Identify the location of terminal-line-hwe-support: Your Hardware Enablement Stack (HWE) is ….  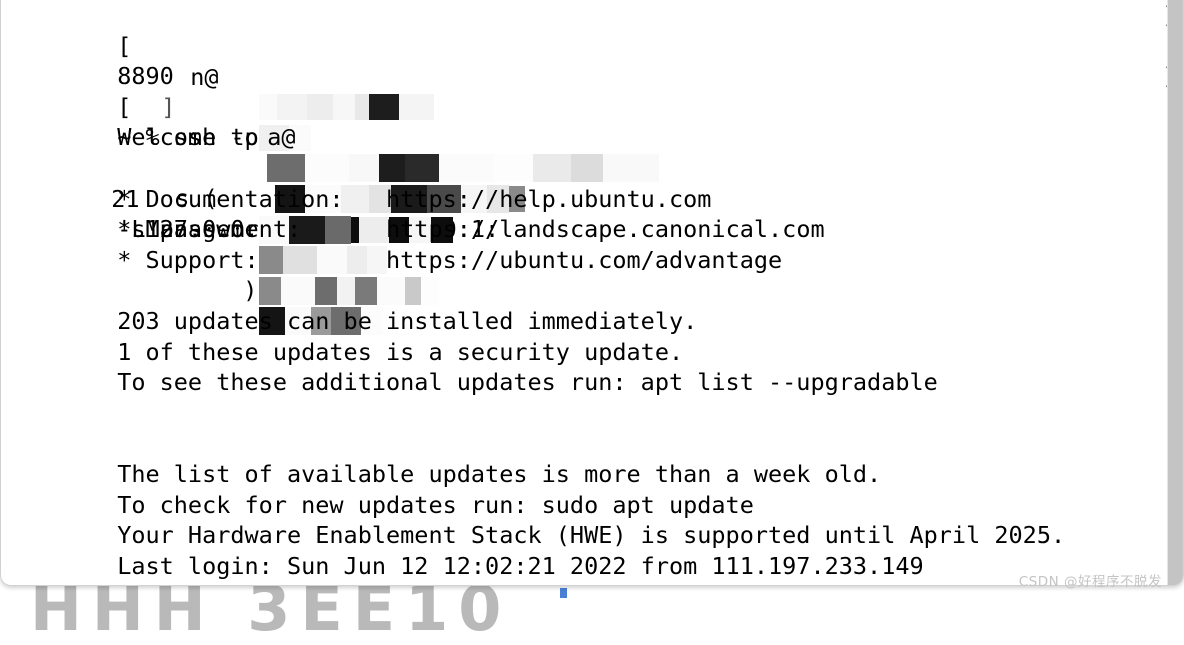
(534, 505).